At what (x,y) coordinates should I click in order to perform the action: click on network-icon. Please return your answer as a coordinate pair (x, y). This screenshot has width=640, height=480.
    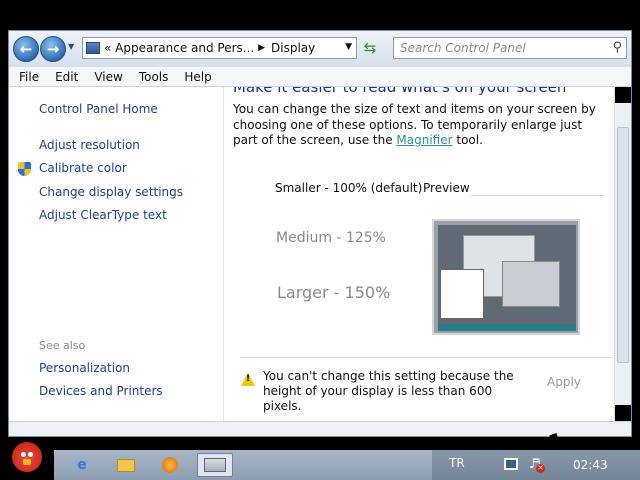
    Looking at the image, I should click on (511, 464).